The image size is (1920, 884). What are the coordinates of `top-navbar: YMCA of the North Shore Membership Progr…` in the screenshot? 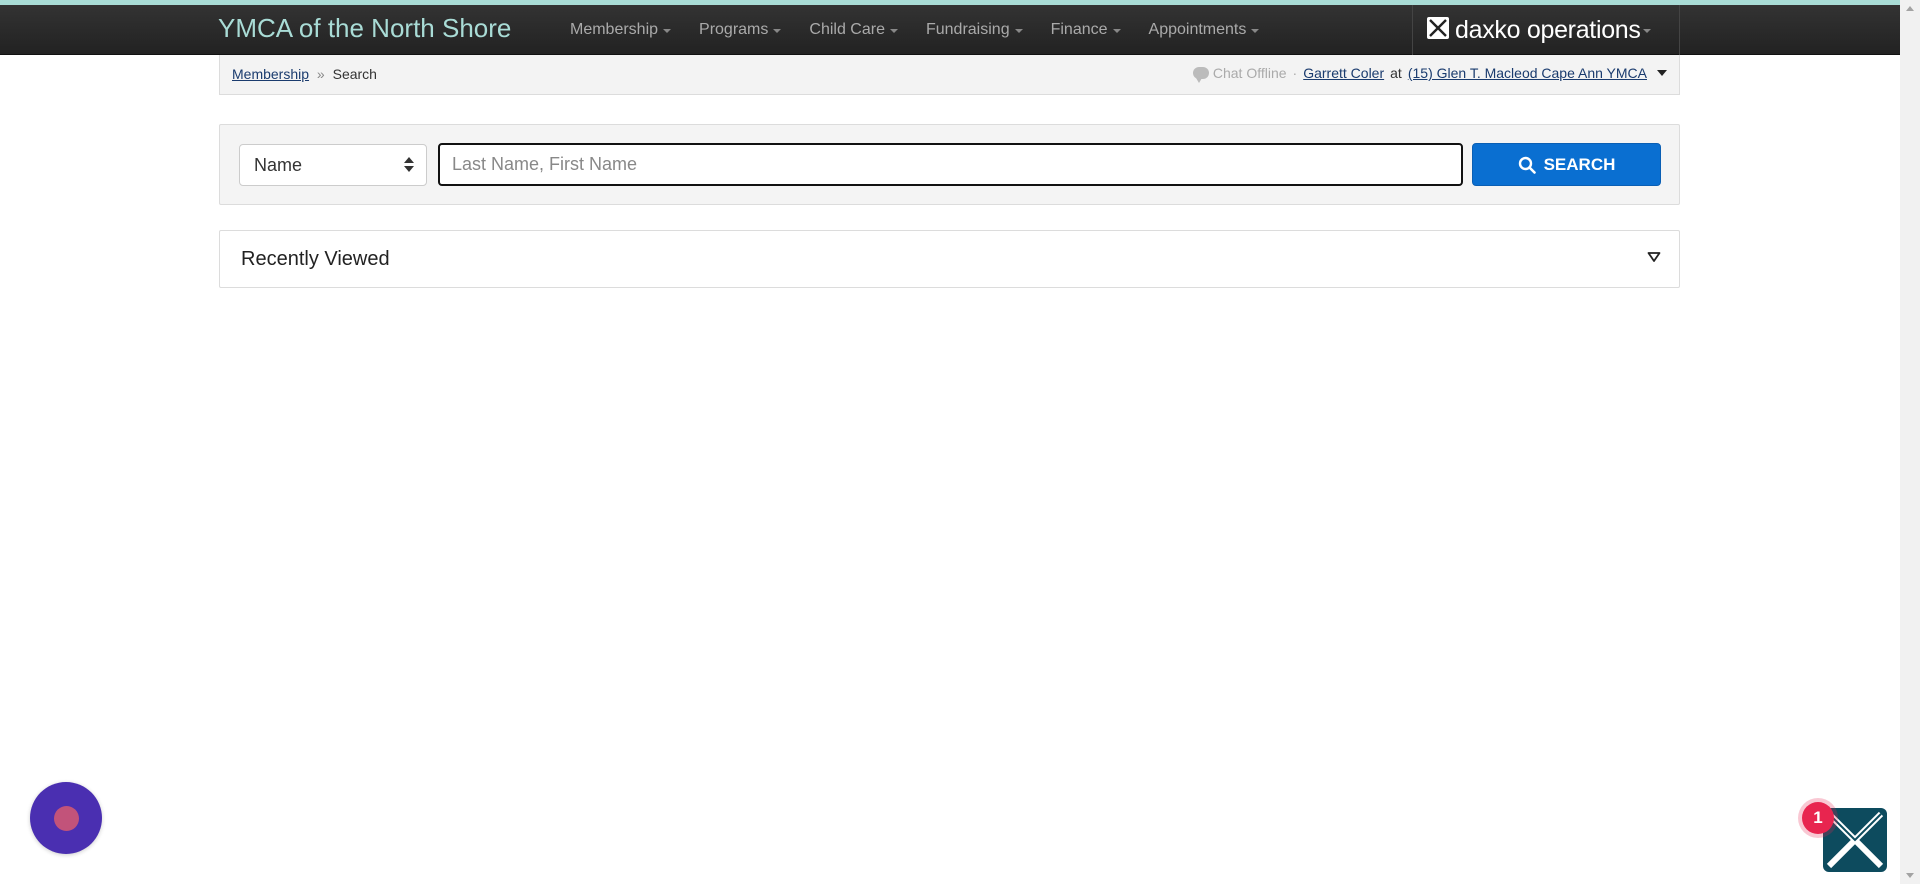 It's located at (950, 30).